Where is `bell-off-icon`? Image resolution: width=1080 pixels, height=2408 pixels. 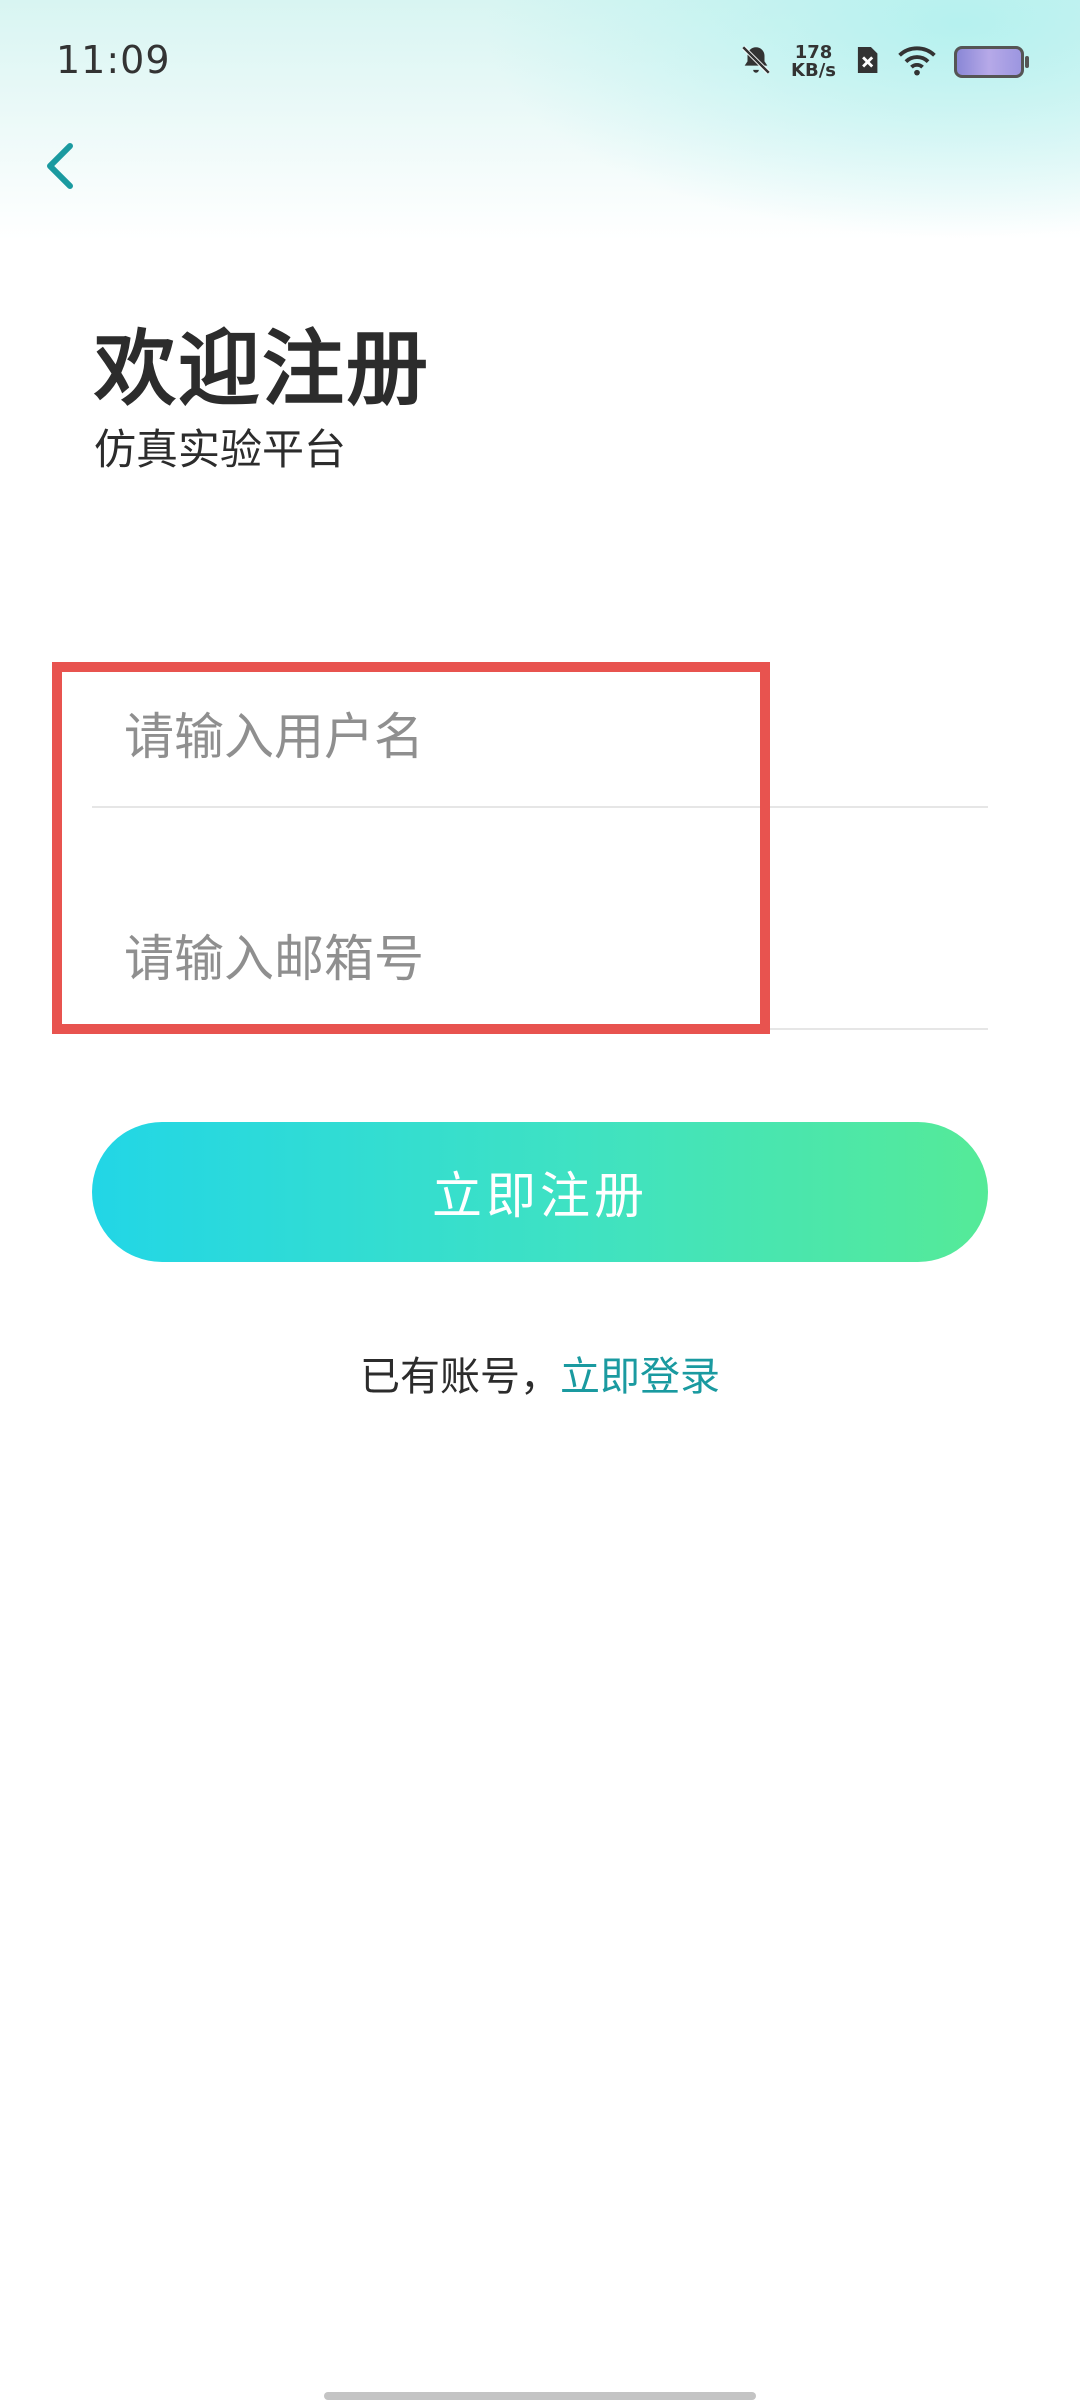 bell-off-icon is located at coordinates (756, 62).